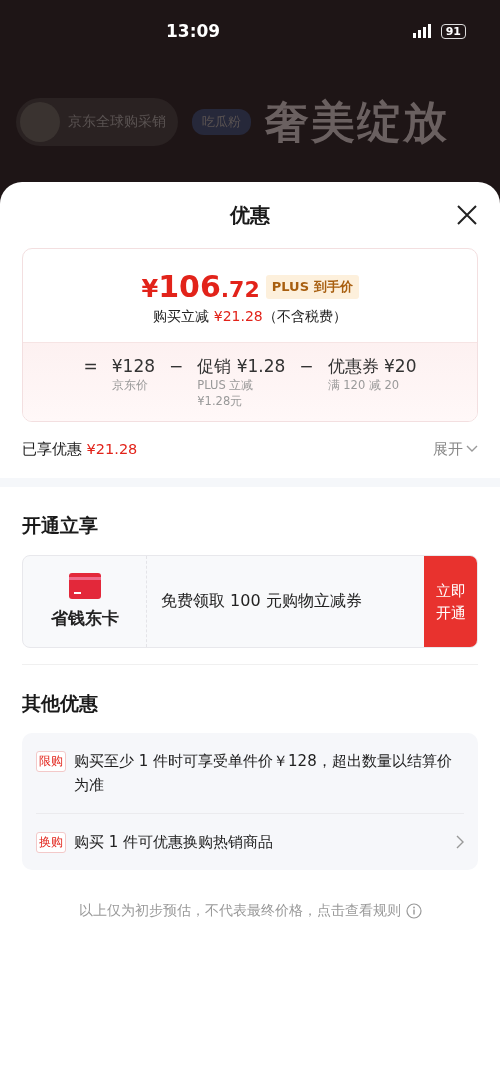 This screenshot has width=500, height=1085. What do you see at coordinates (60, 703) in the screenshot?
I see `section-title: 其他优惠` at bounding box center [60, 703].